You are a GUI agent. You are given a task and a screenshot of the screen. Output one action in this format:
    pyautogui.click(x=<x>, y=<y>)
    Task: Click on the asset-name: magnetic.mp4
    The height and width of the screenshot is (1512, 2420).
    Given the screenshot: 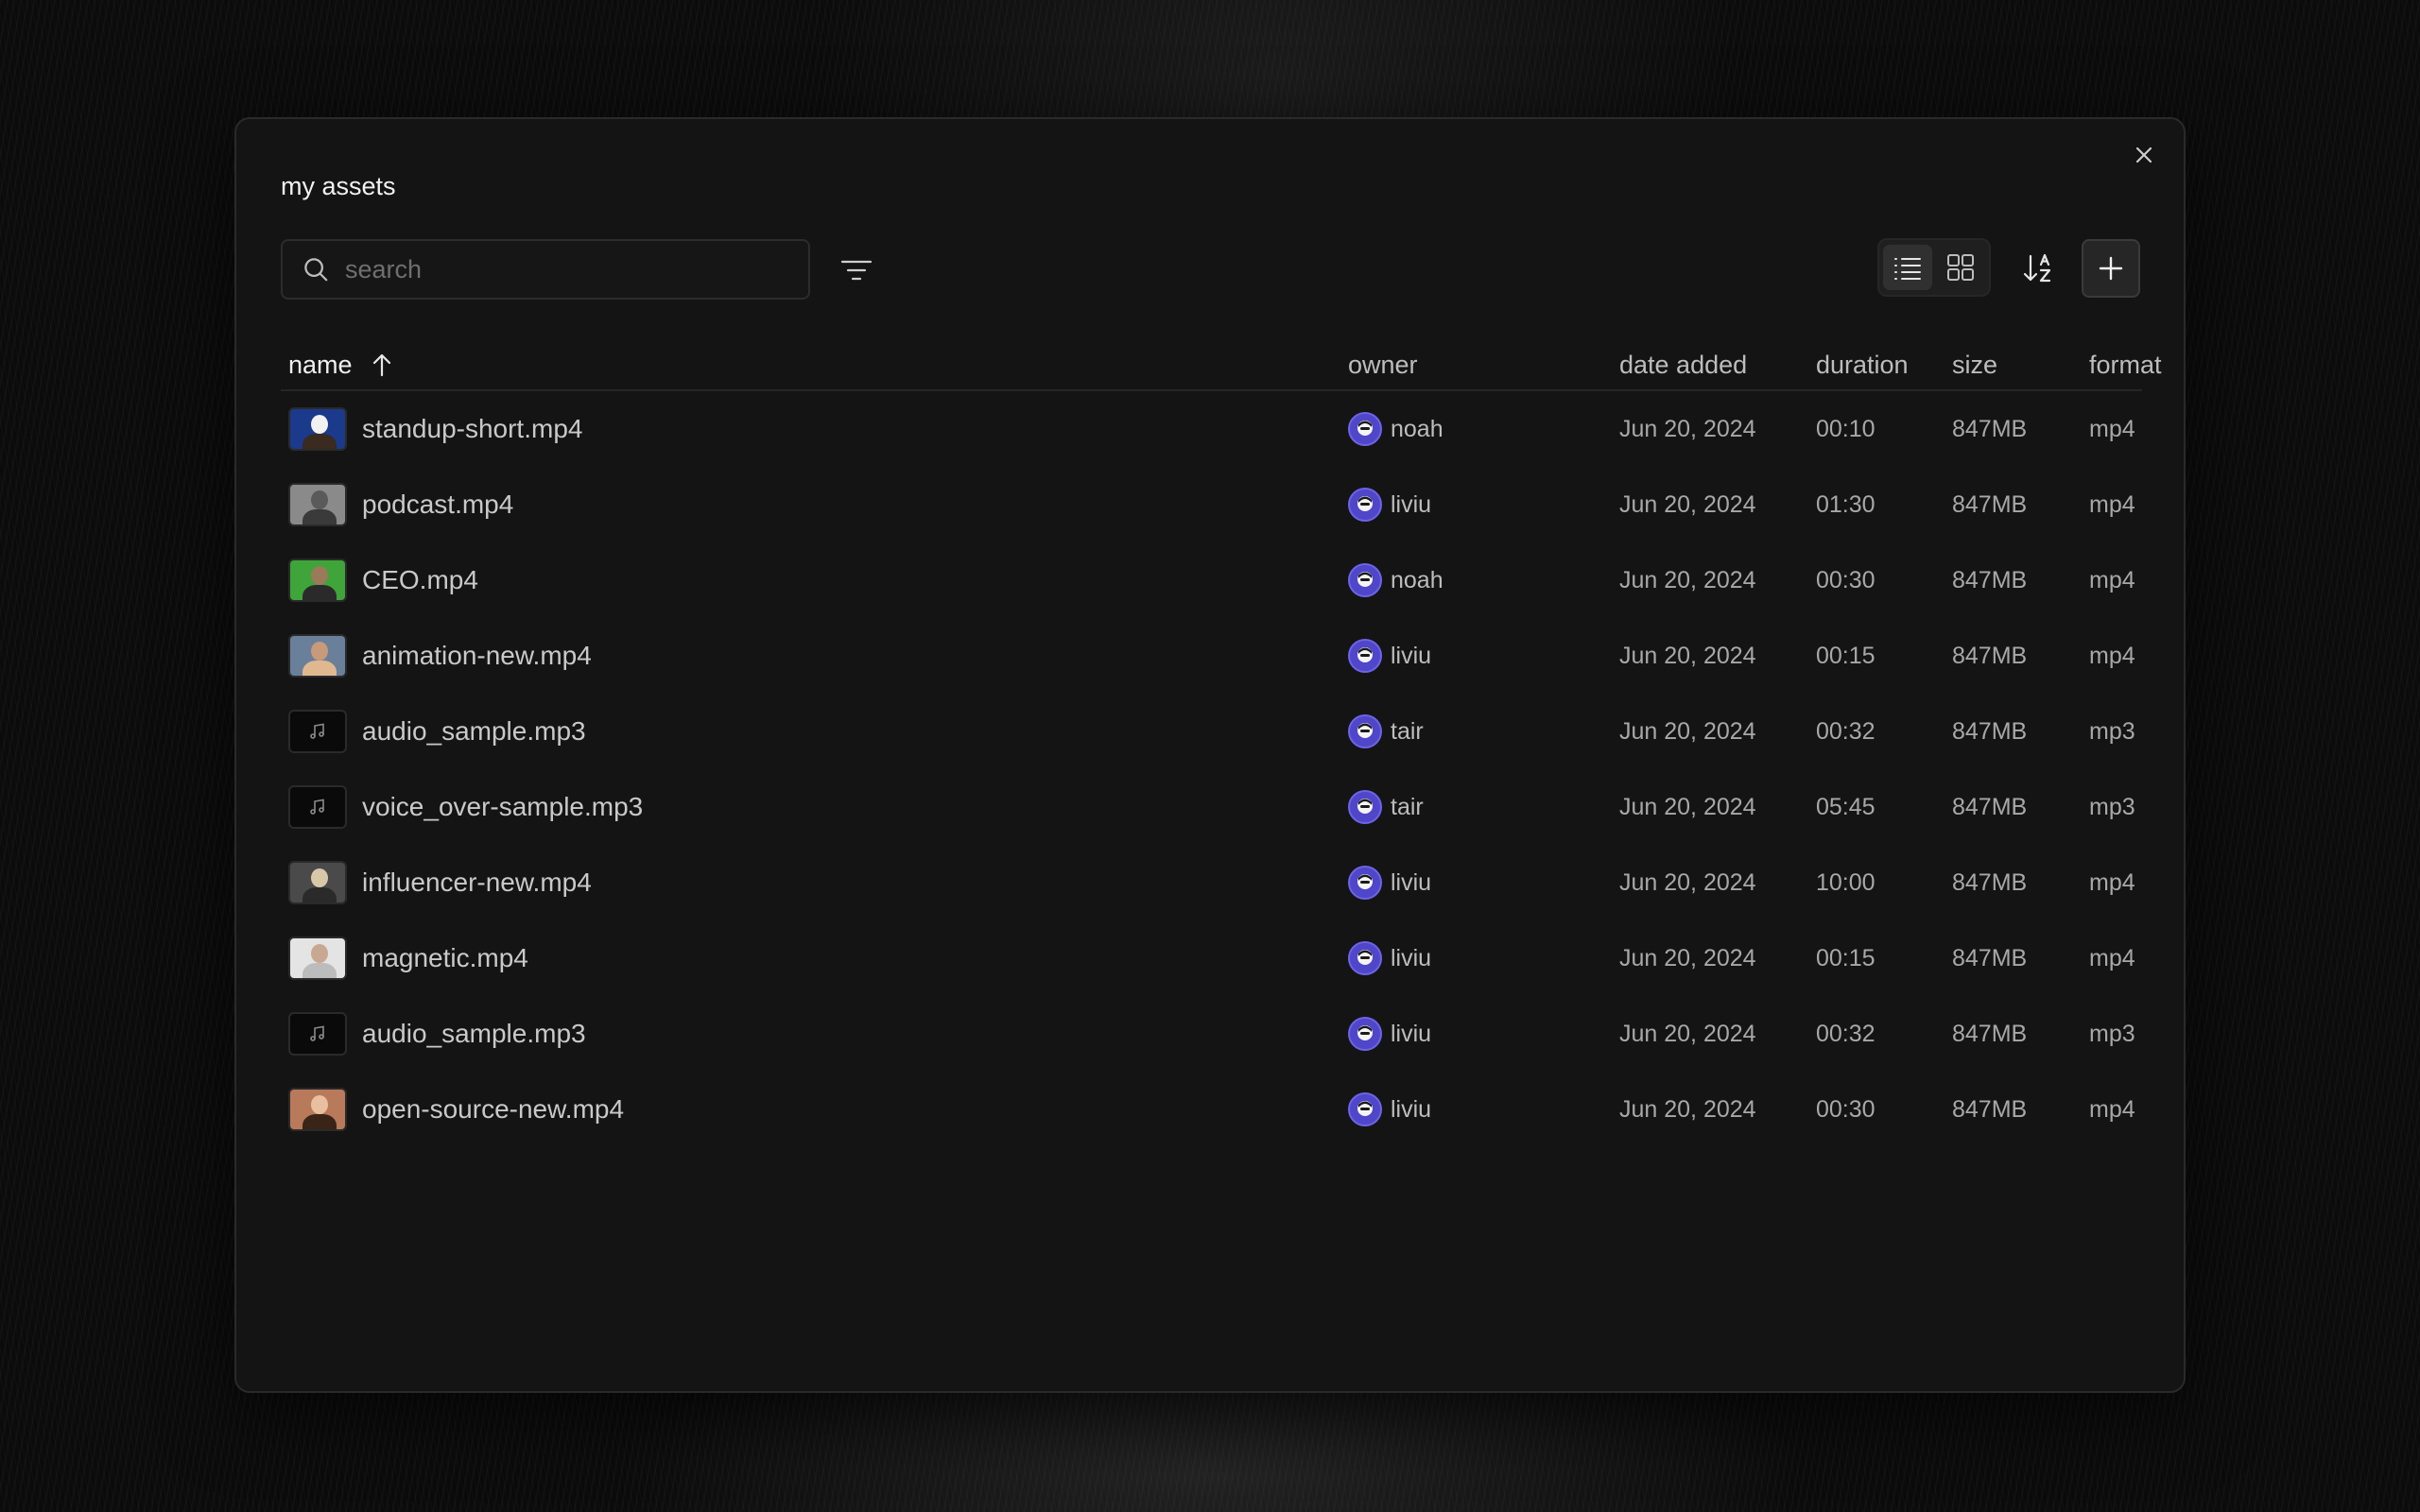 What is the action you would take?
    pyautogui.click(x=445, y=958)
    